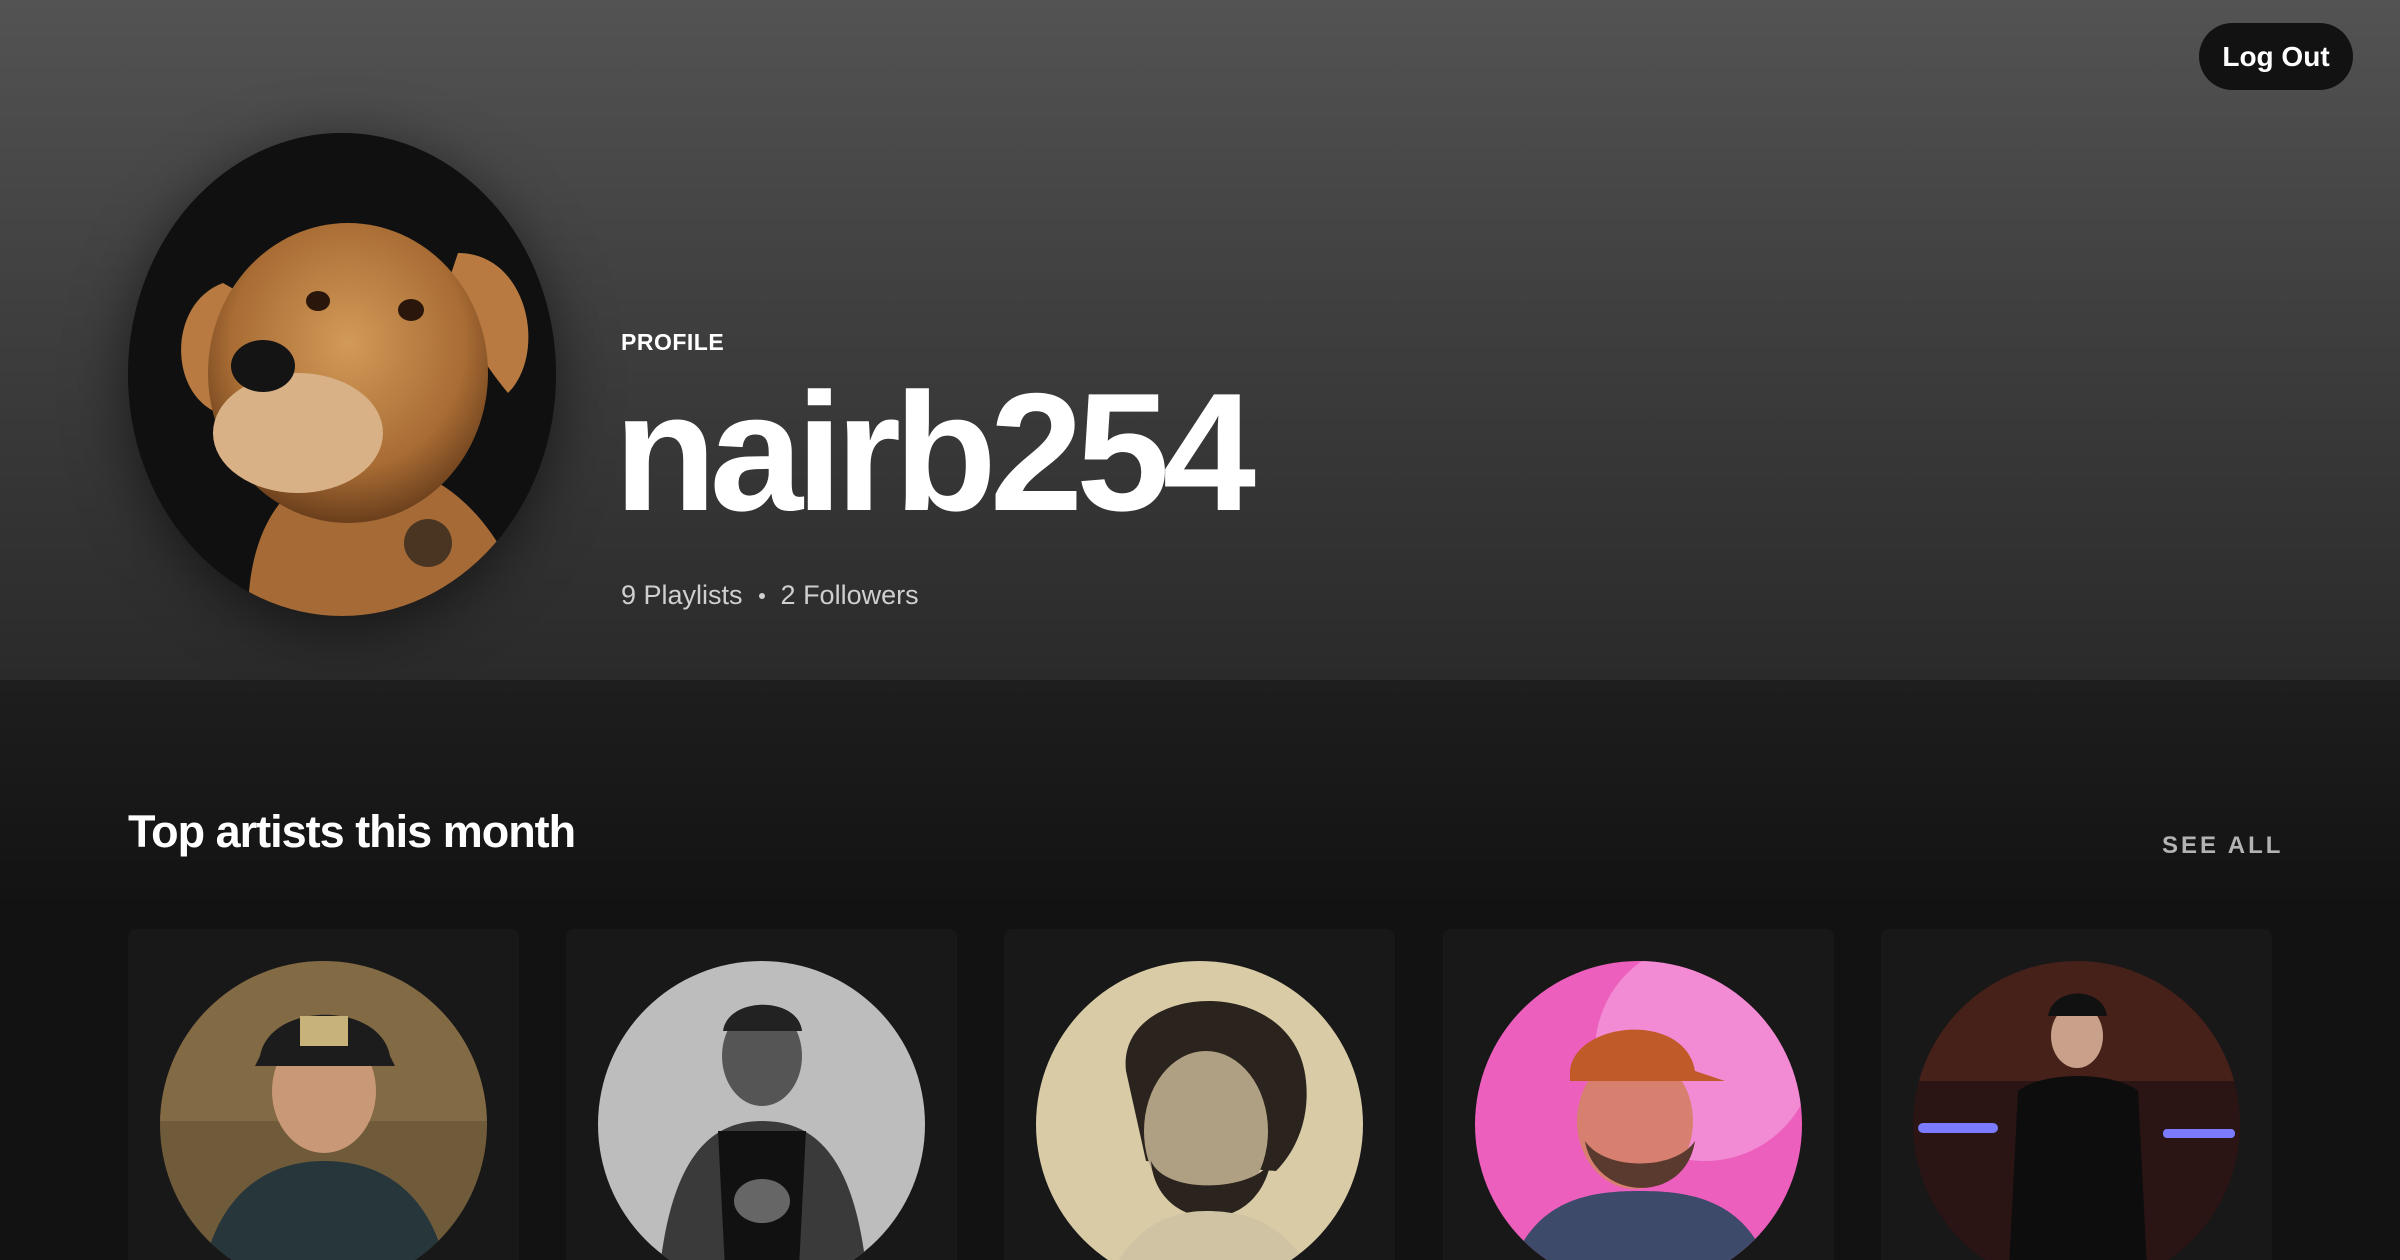  I want to click on dog-photo-icon, so click(342, 374).